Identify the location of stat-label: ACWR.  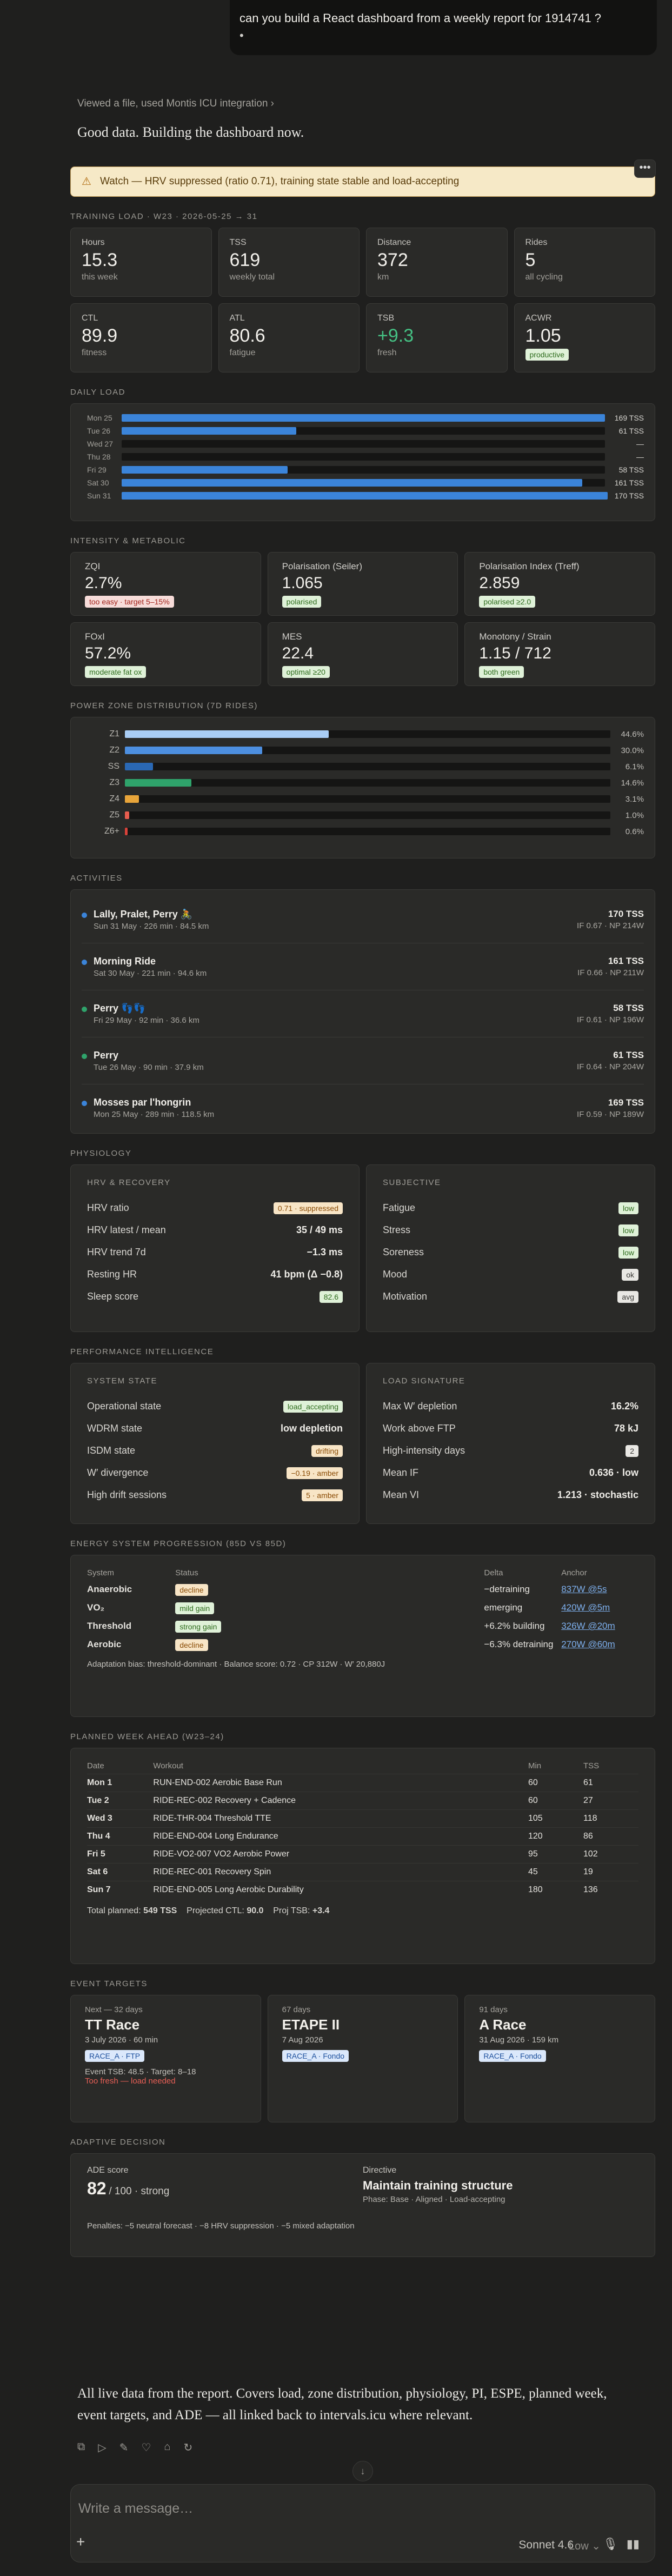
(538, 318).